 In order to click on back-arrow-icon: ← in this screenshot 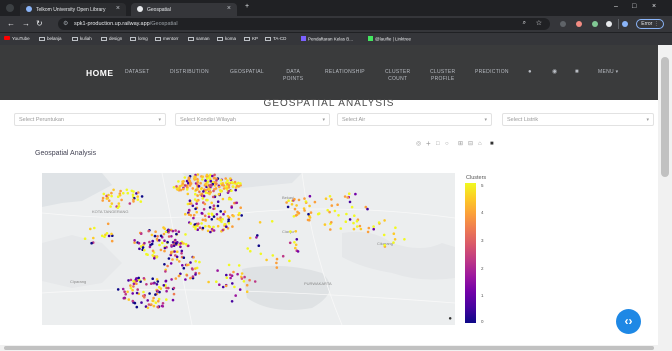, I will do `click(11, 24)`.